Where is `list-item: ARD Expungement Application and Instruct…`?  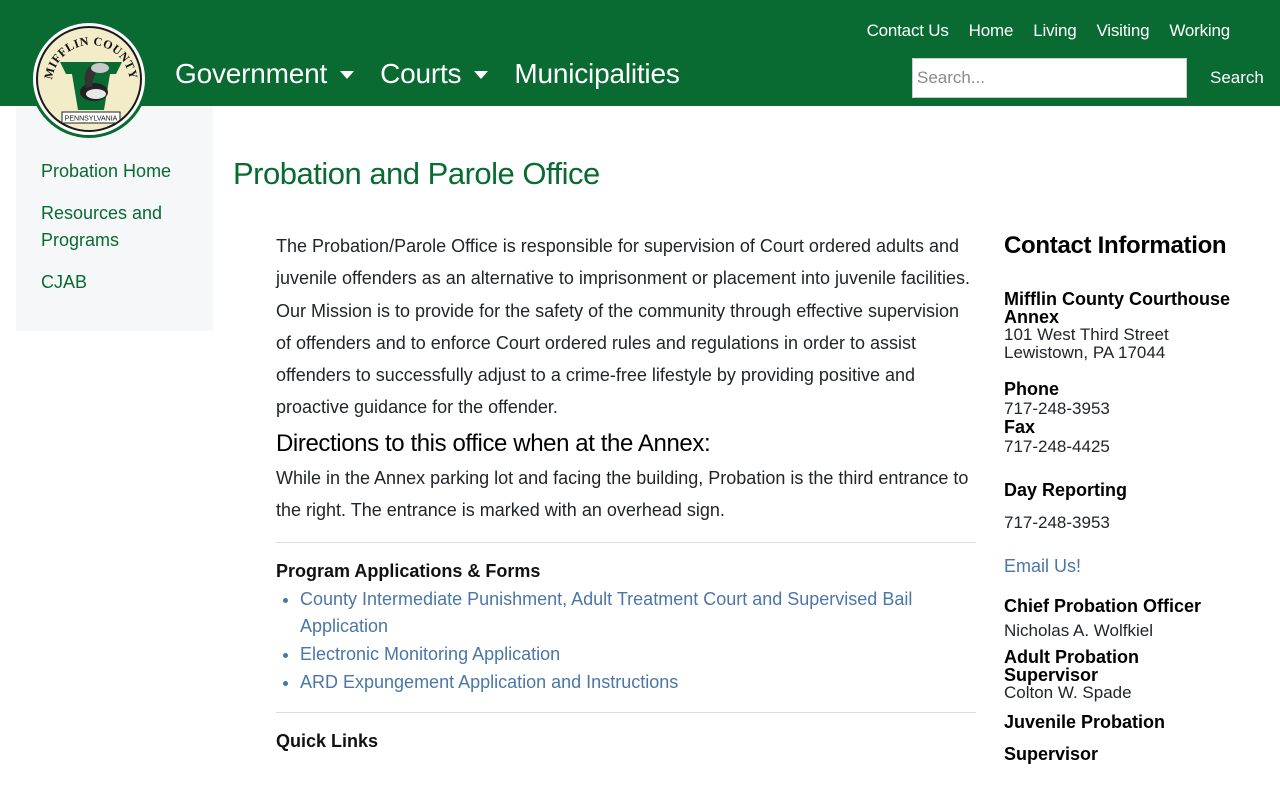 list-item: ARD Expungement Application and Instruct… is located at coordinates (638, 682).